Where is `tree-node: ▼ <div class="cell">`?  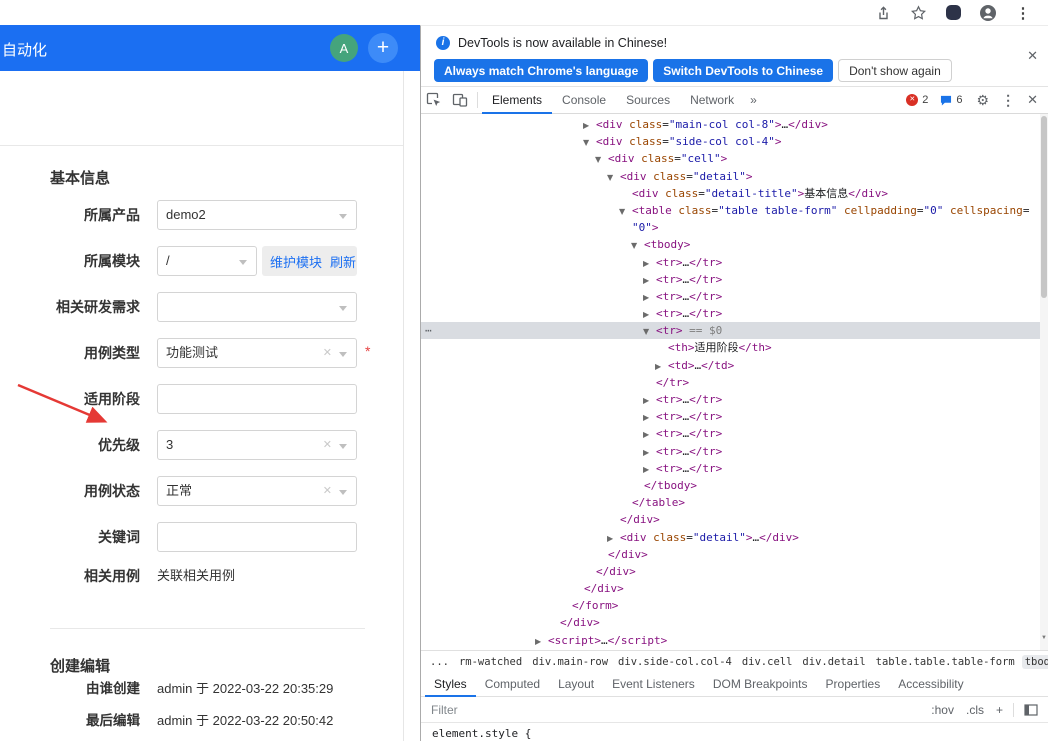 tree-node: ▼ <div class="cell"> is located at coordinates (730, 158).